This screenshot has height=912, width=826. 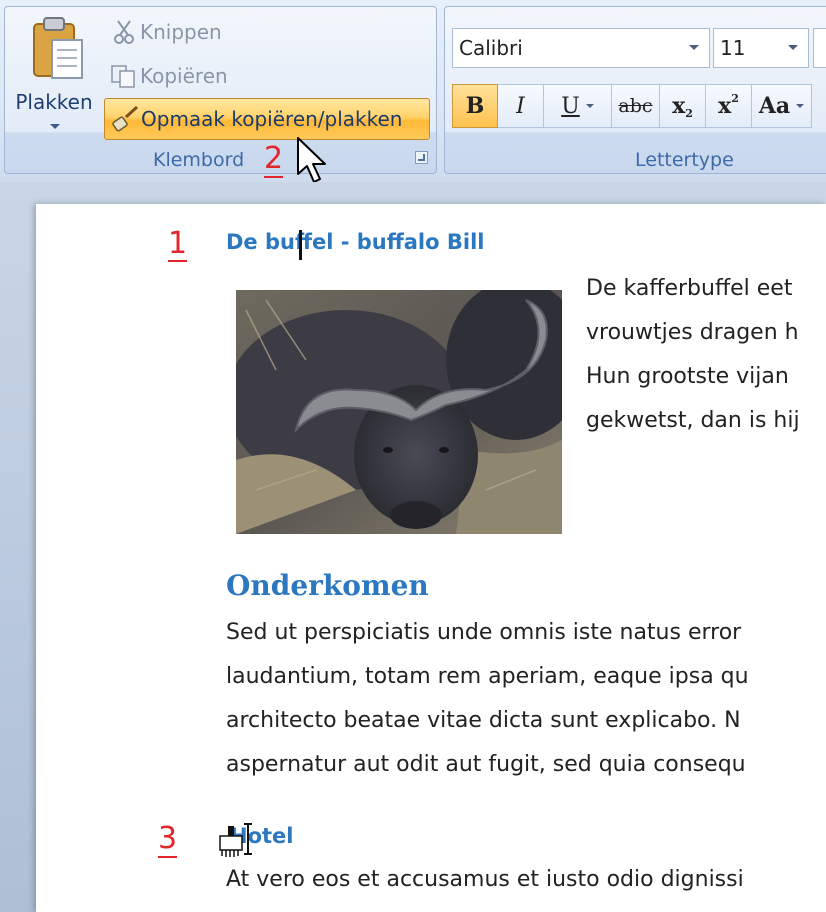 What do you see at coordinates (733, 48) in the screenshot?
I see `font-size-value: 11` at bounding box center [733, 48].